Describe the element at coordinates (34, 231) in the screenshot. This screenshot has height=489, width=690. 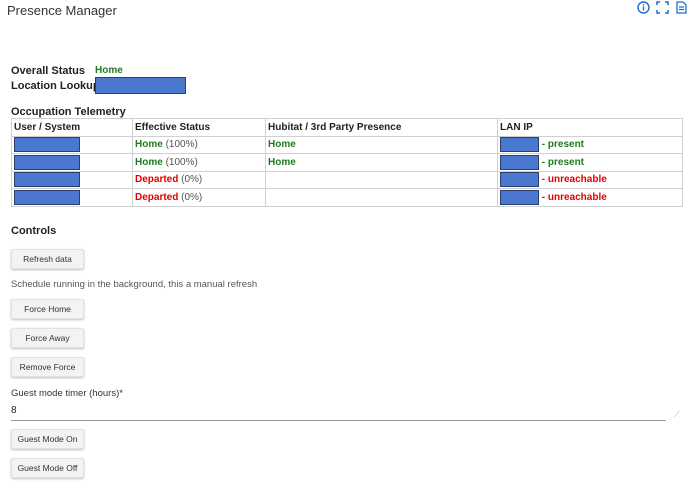
I see `controls-title: Controls` at that location.